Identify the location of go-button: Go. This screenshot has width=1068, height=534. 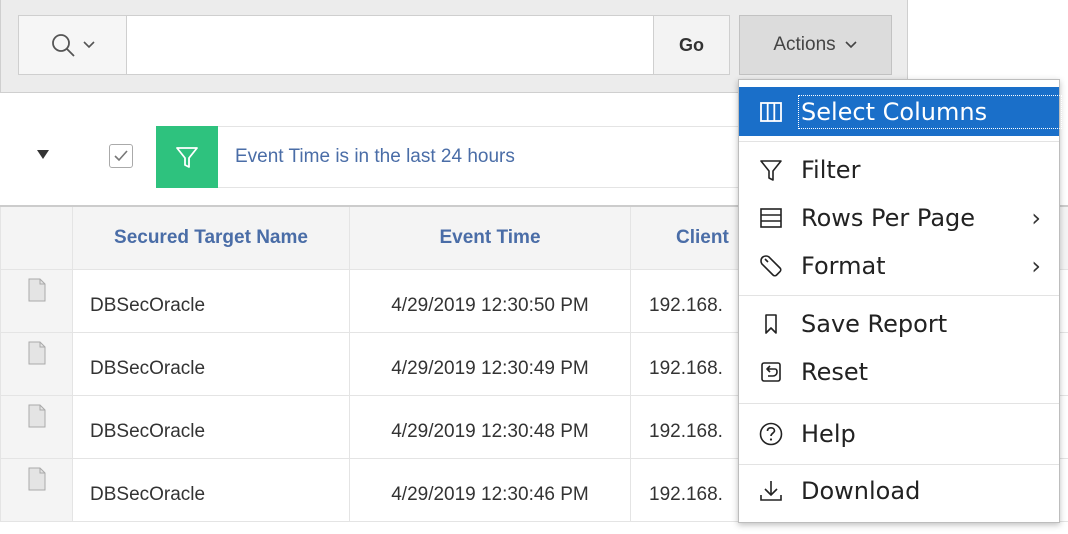
(691, 45).